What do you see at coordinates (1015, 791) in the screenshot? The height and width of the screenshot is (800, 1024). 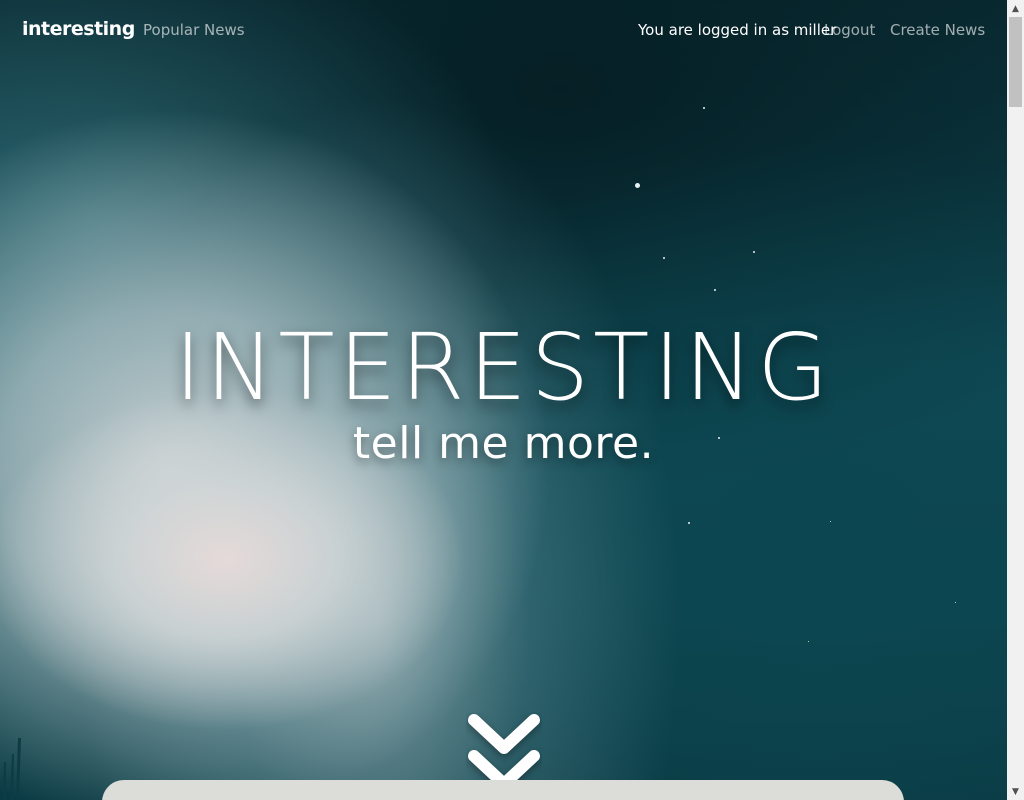 I see `triangle-down-icon: ▼` at bounding box center [1015, 791].